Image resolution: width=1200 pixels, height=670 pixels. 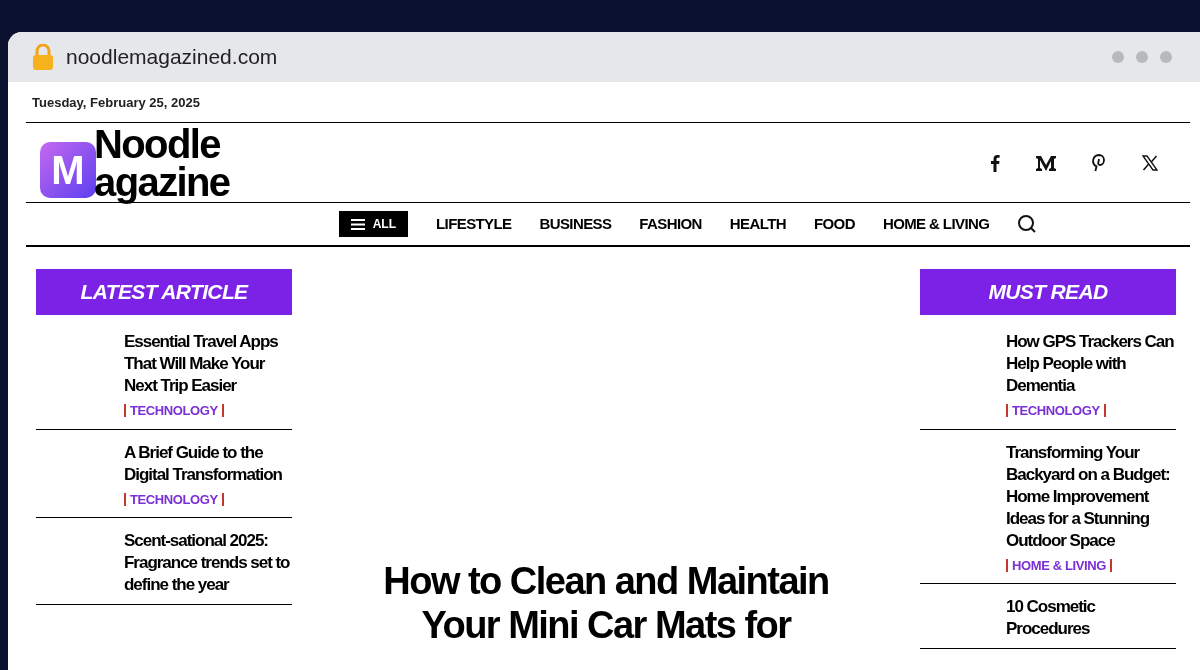 I want to click on article-title: How GPS Trackers Can Help People with Dementia, so click(x=1091, y=364).